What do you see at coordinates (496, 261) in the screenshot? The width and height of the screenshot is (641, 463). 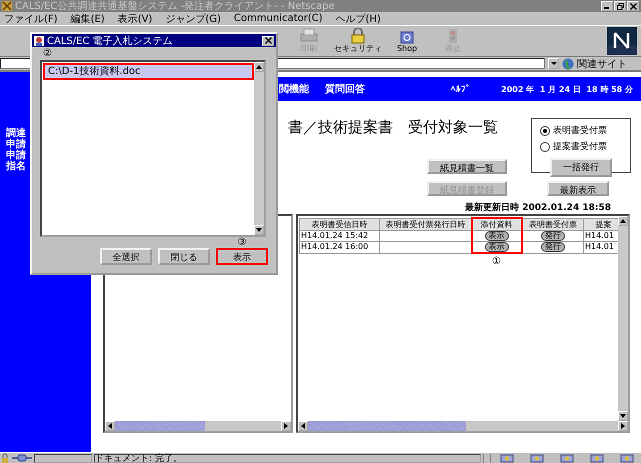 I see `annotation-marker: ①` at bounding box center [496, 261].